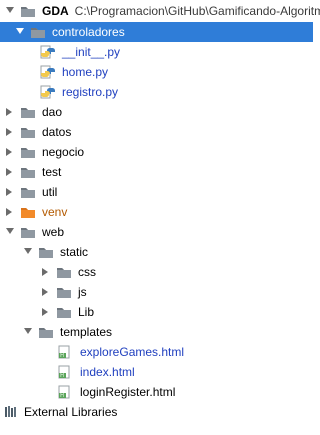  I want to click on tree-item-controladores: controladores, so click(156, 32).